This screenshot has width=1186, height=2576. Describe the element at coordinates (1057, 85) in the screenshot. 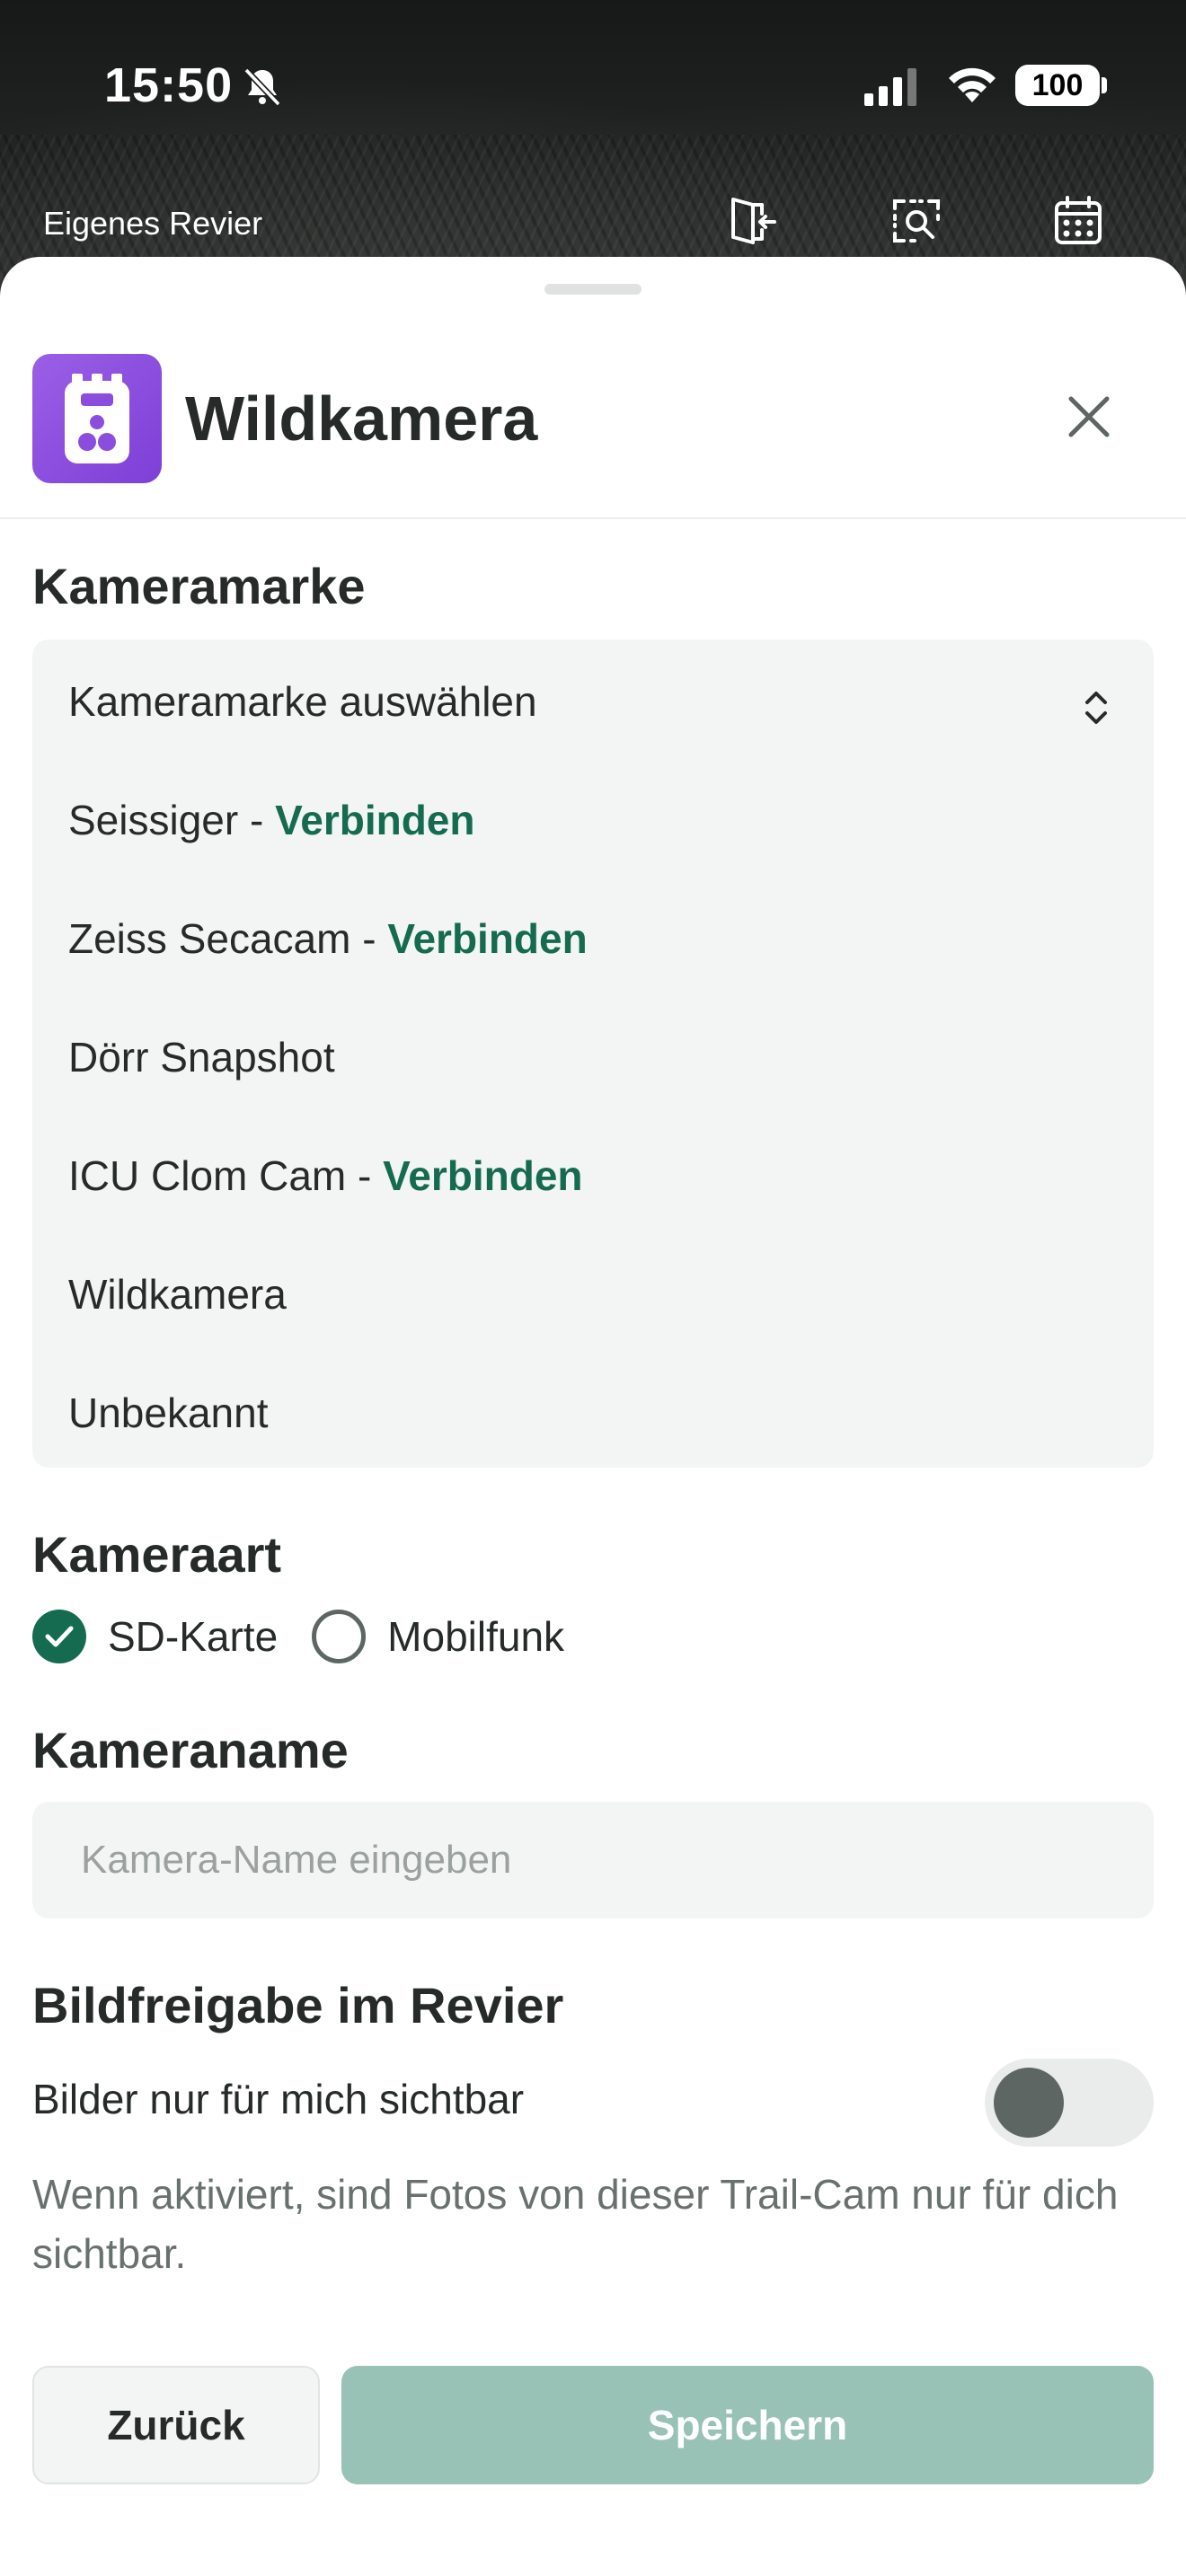

I see `battery-indicator: 100` at that location.